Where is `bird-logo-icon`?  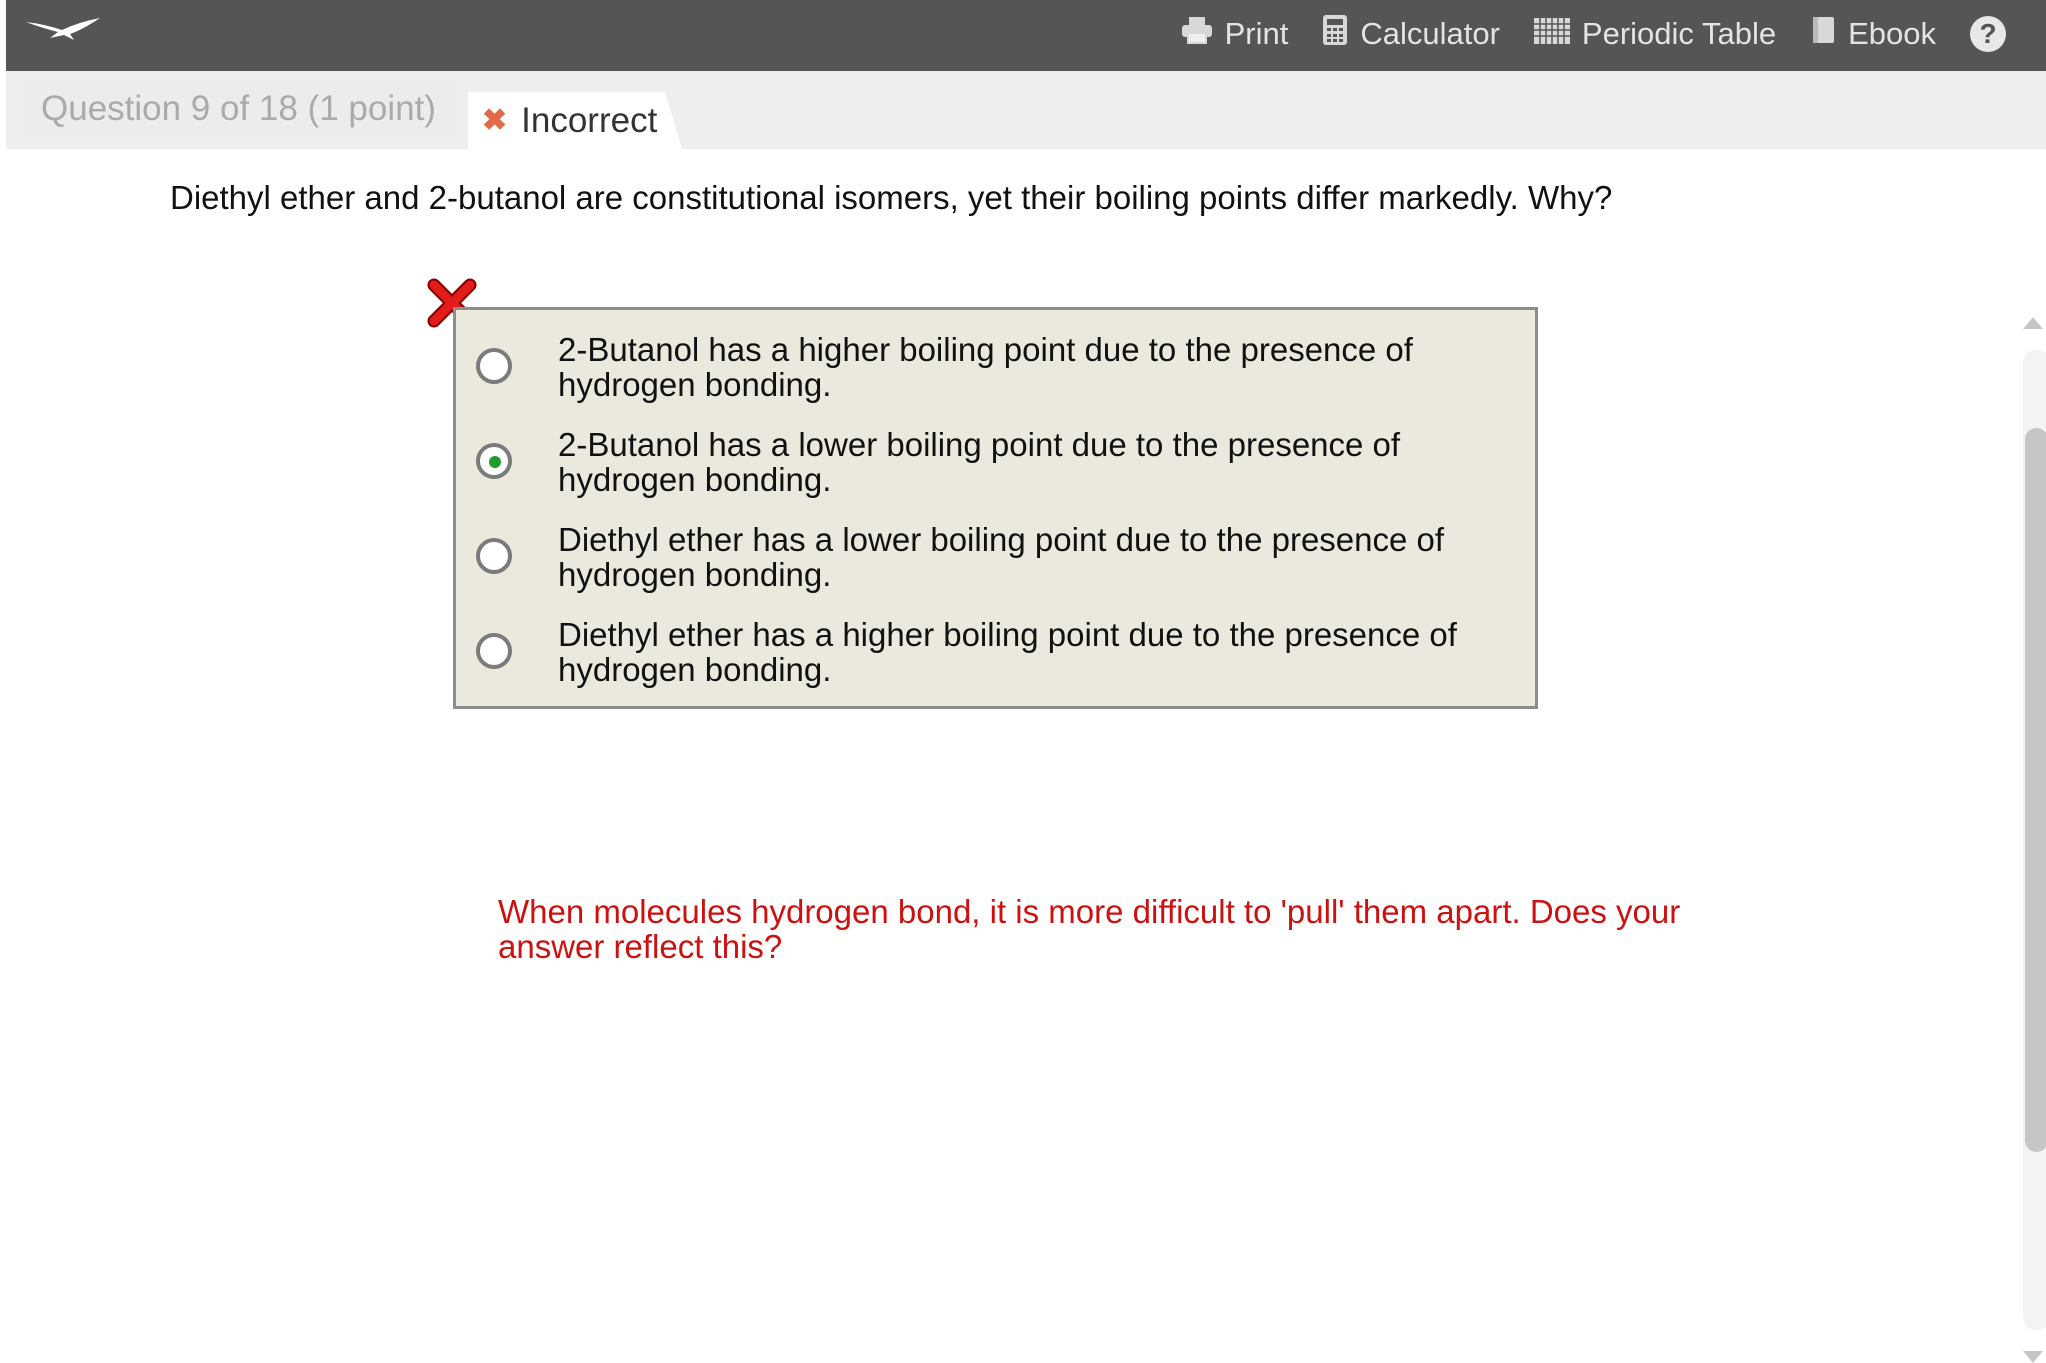 bird-logo-icon is located at coordinates (64, 29).